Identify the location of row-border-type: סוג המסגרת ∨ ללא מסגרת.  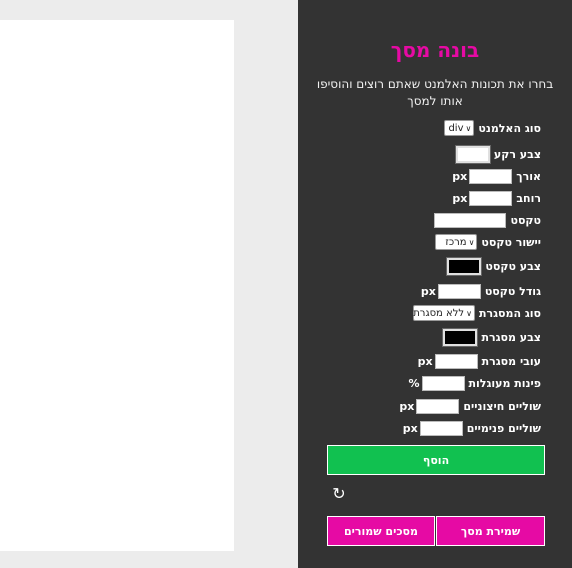
(476, 313).